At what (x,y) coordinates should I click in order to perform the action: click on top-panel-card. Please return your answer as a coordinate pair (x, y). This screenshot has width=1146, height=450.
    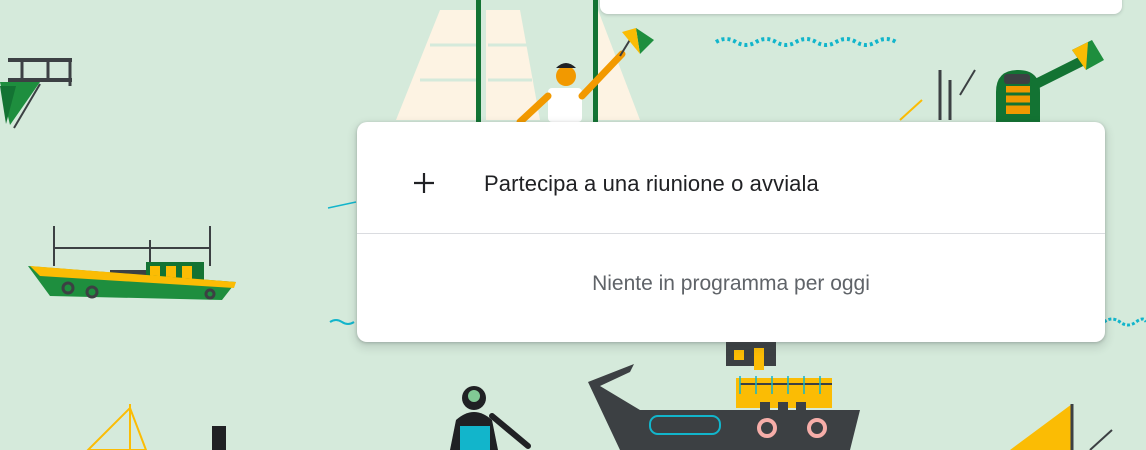
    Looking at the image, I should click on (861, 7).